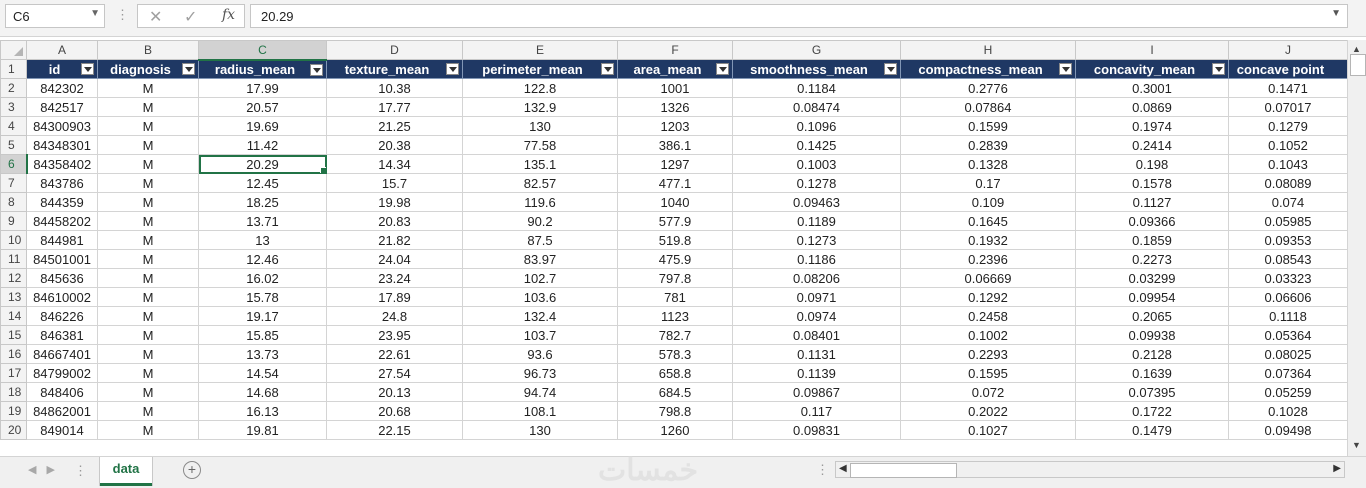 The height and width of the screenshot is (488, 1366). I want to click on cell: 844359, so click(62, 202).